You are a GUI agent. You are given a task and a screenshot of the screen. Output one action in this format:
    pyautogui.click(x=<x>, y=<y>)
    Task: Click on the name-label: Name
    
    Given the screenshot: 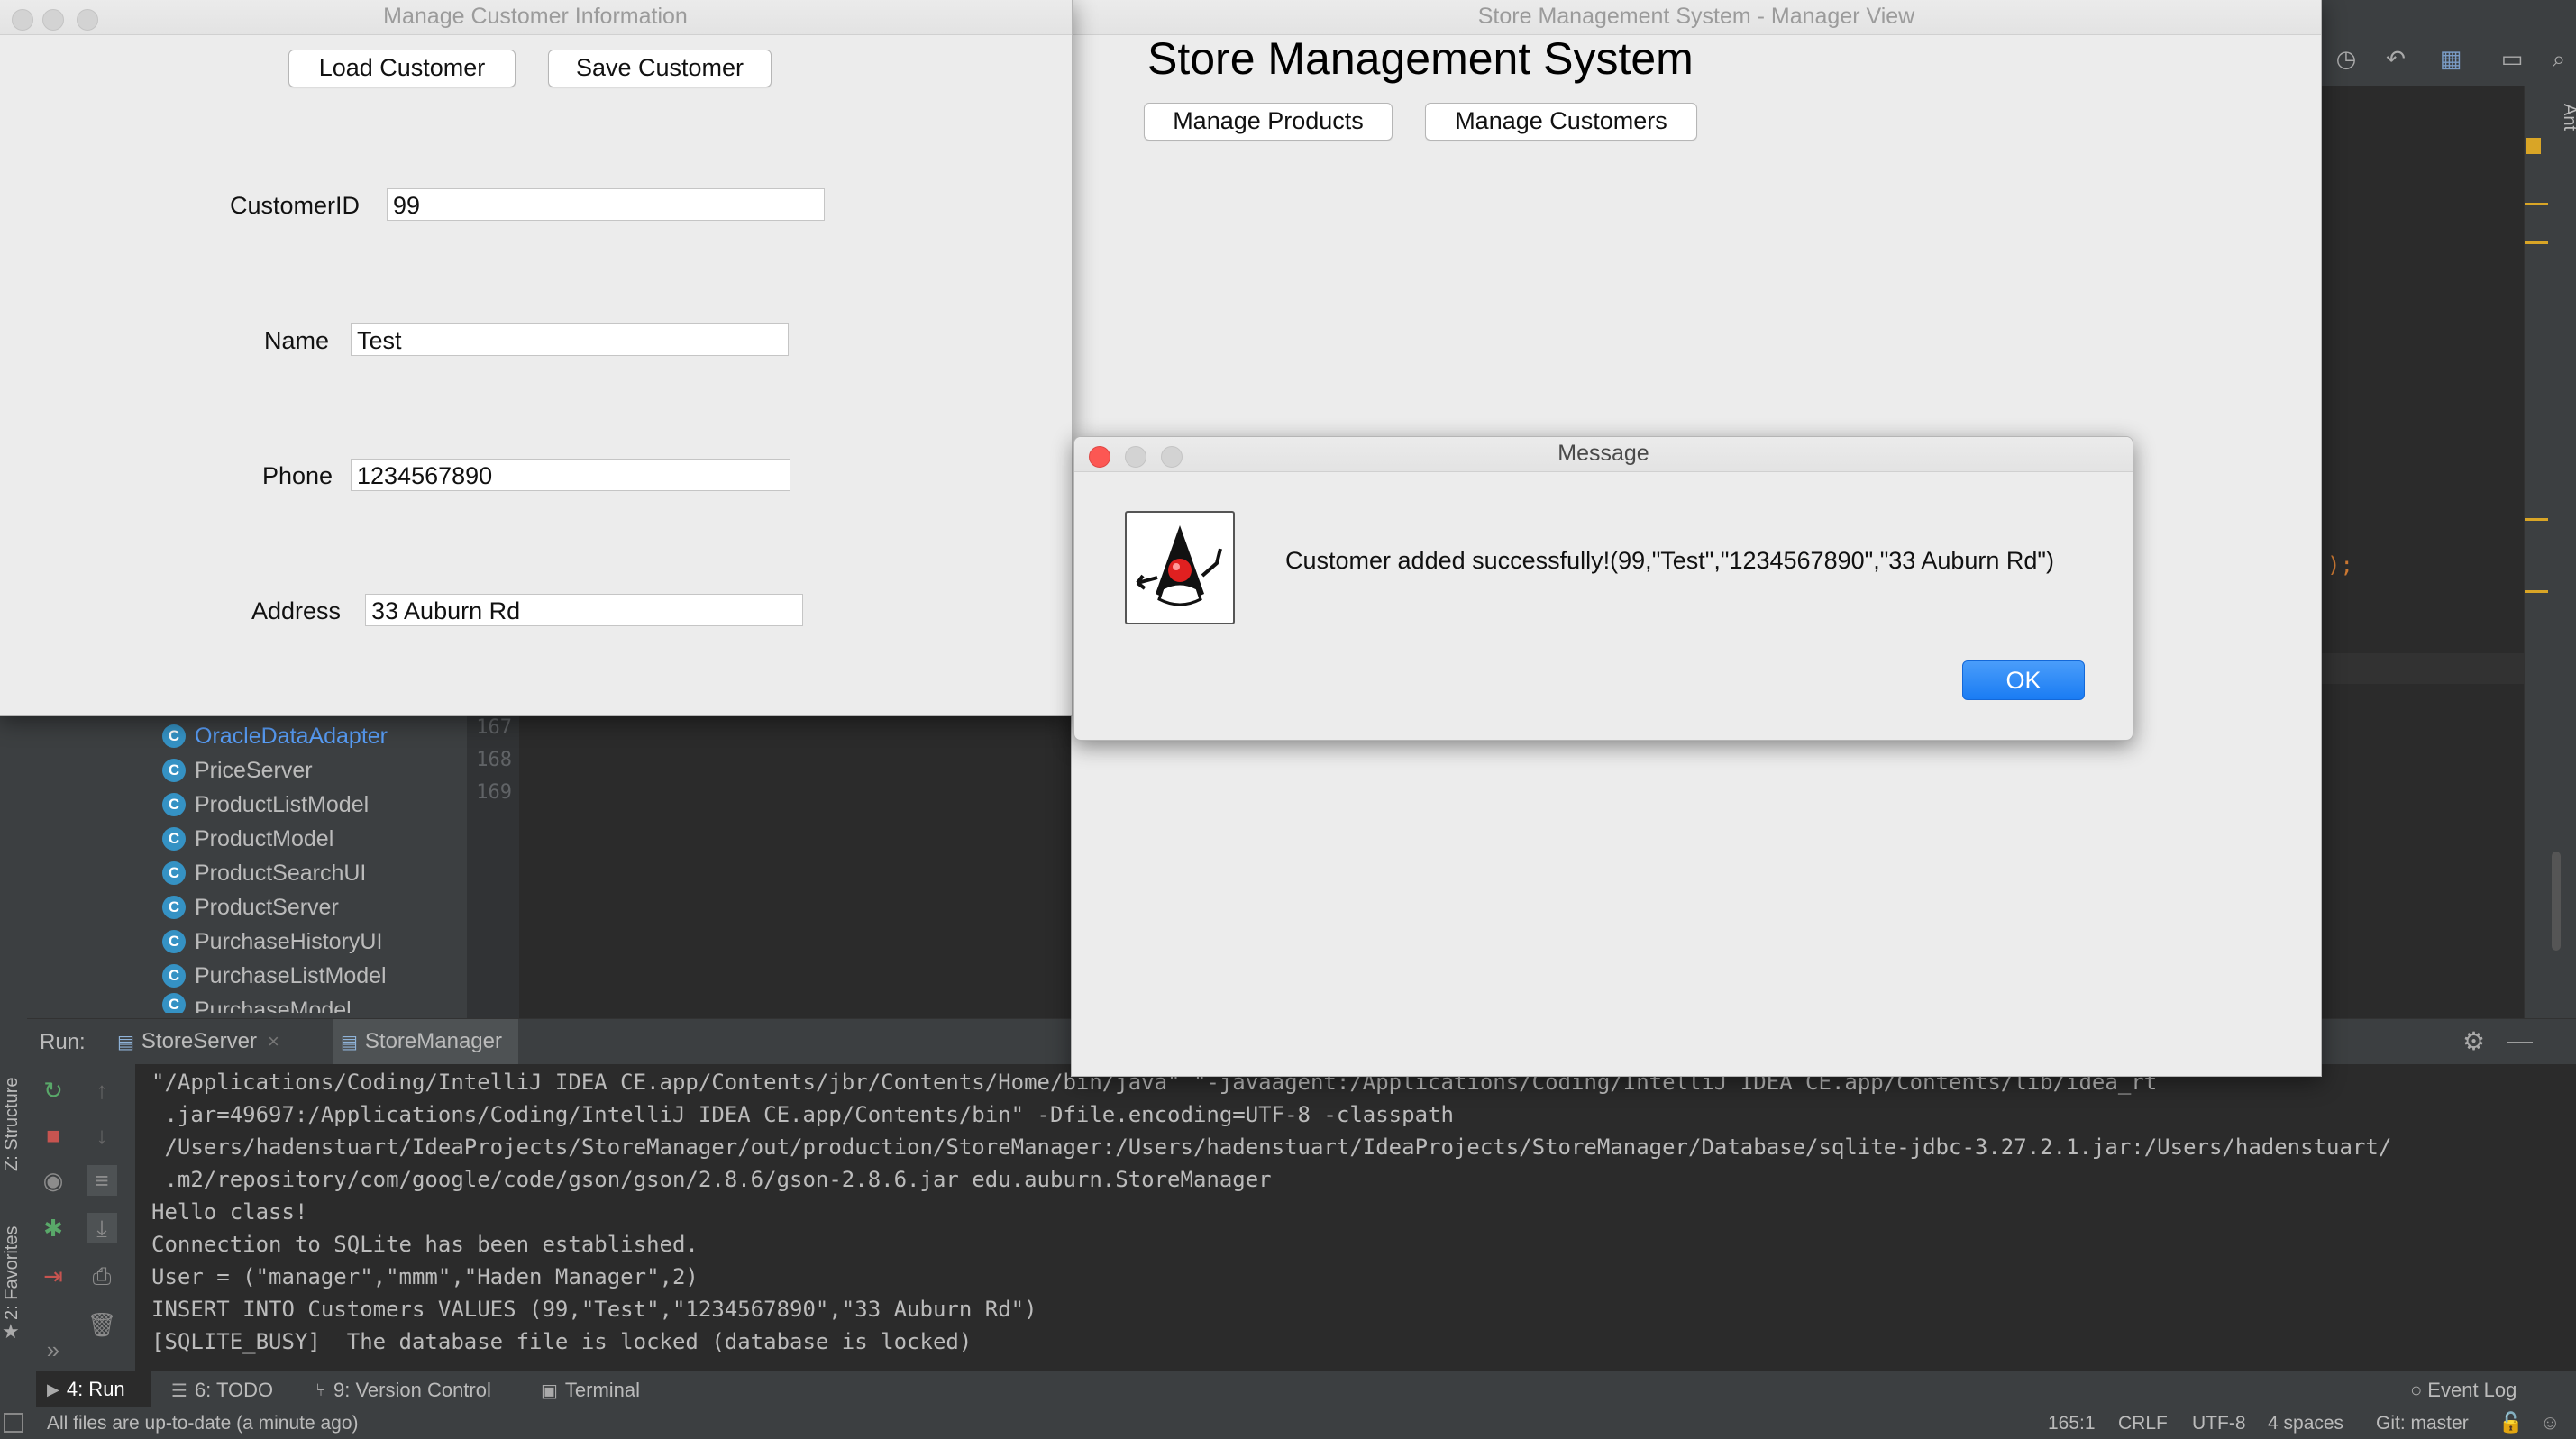 What is the action you would take?
    pyautogui.click(x=297, y=341)
    